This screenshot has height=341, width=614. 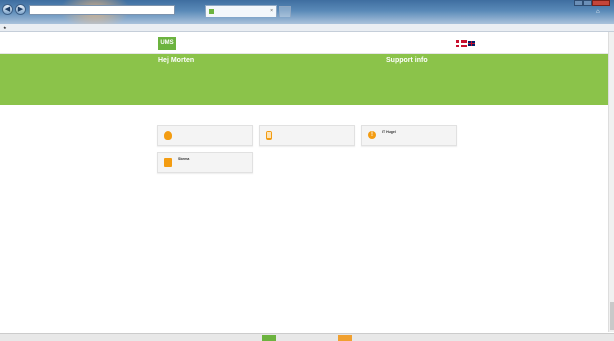 What do you see at coordinates (409, 135) in the screenshot?
I see `it-rules-card: IT Hugel` at bounding box center [409, 135].